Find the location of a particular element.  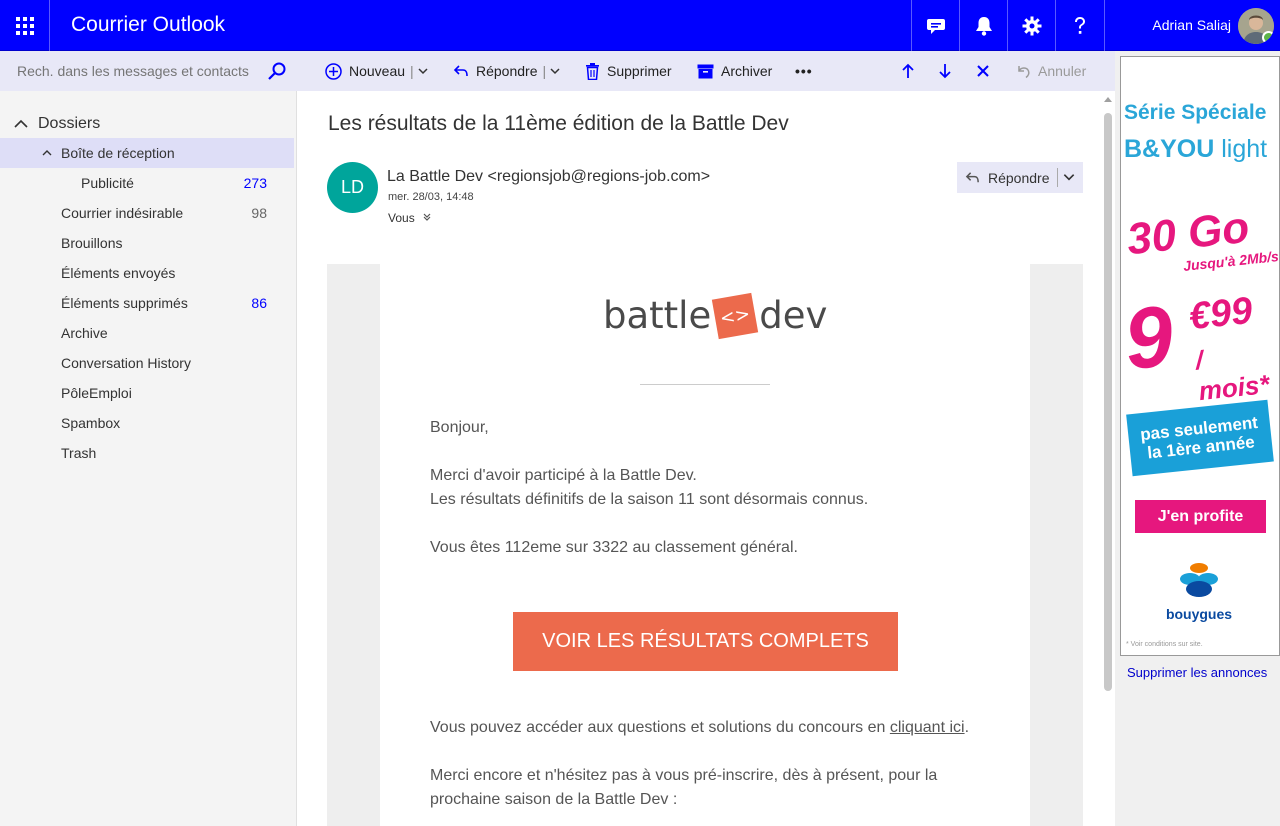

help-button is located at coordinates (1079, 25).